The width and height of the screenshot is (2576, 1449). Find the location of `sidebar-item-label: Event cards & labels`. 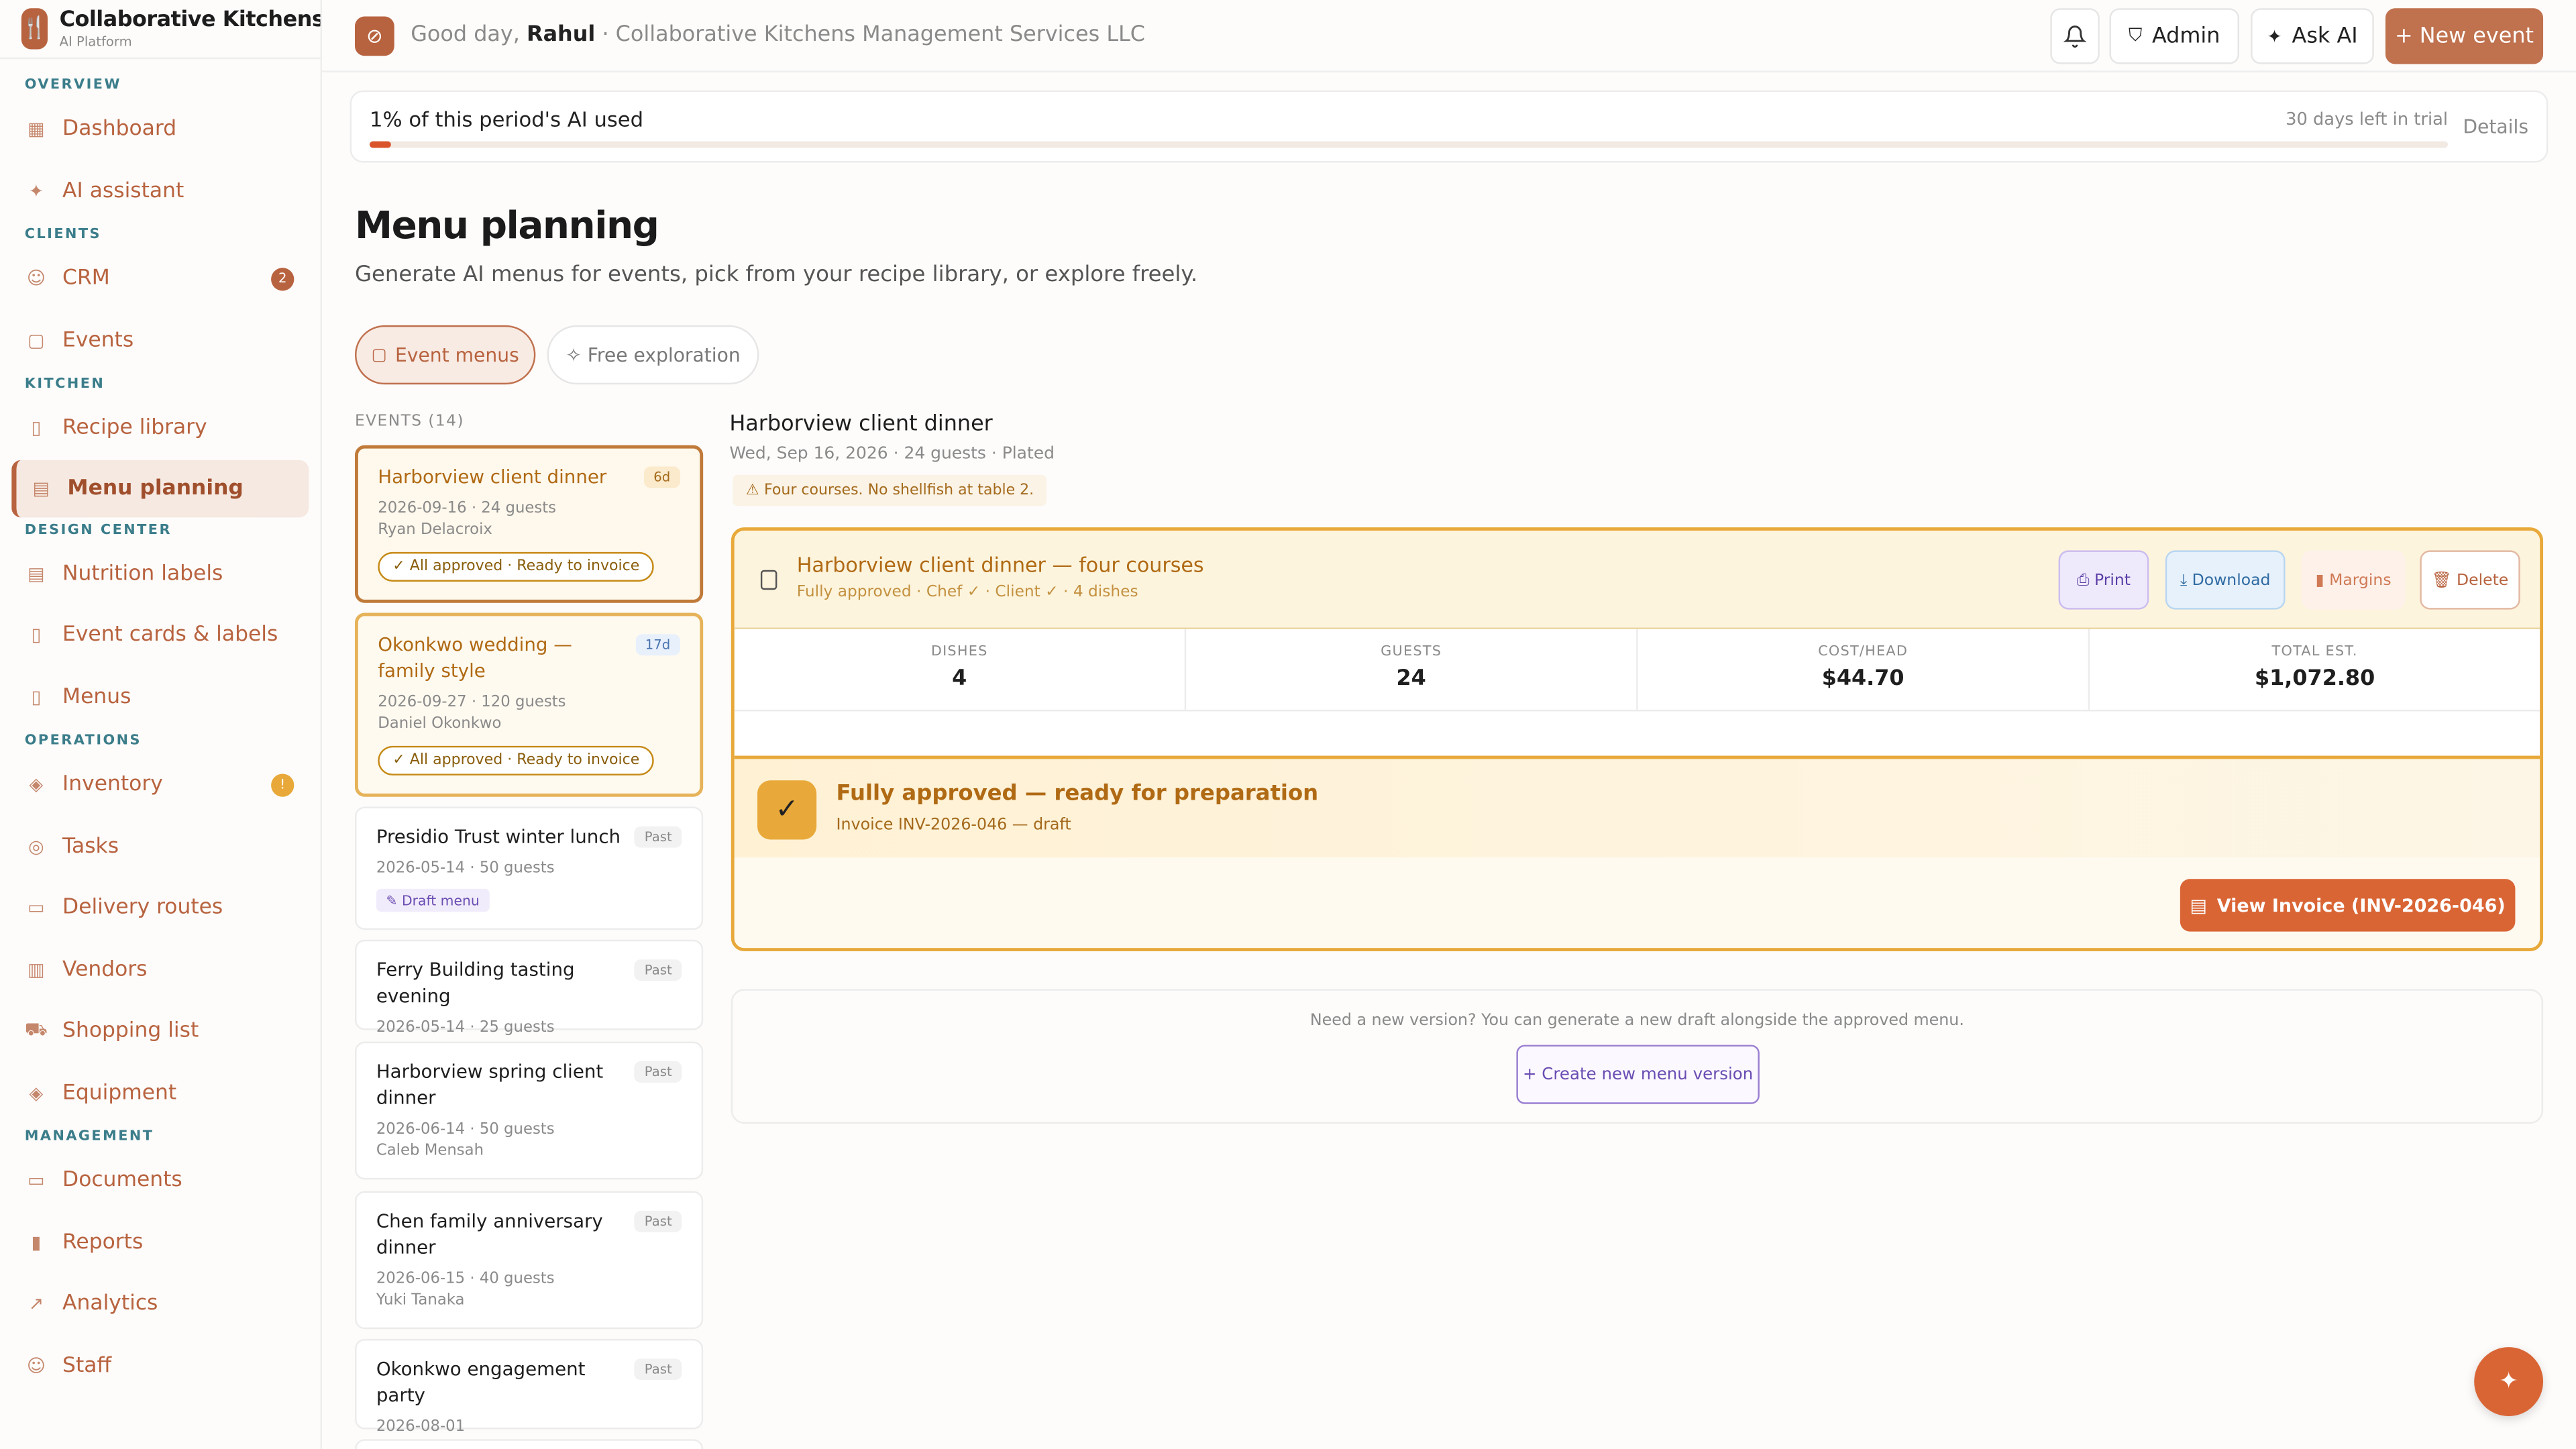

sidebar-item-label: Event cards & labels is located at coordinates (170, 635).